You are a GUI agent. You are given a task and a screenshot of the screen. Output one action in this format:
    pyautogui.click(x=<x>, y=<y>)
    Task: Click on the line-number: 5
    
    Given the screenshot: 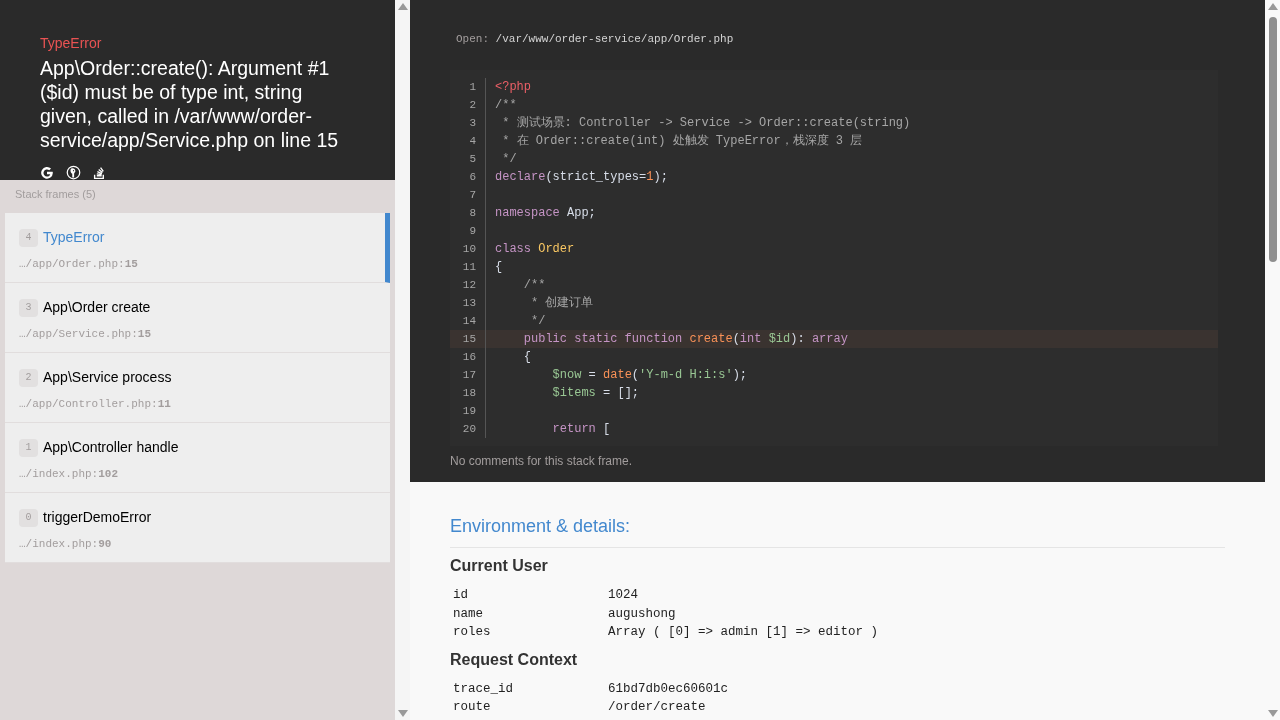 What is the action you would take?
    pyautogui.click(x=468, y=159)
    